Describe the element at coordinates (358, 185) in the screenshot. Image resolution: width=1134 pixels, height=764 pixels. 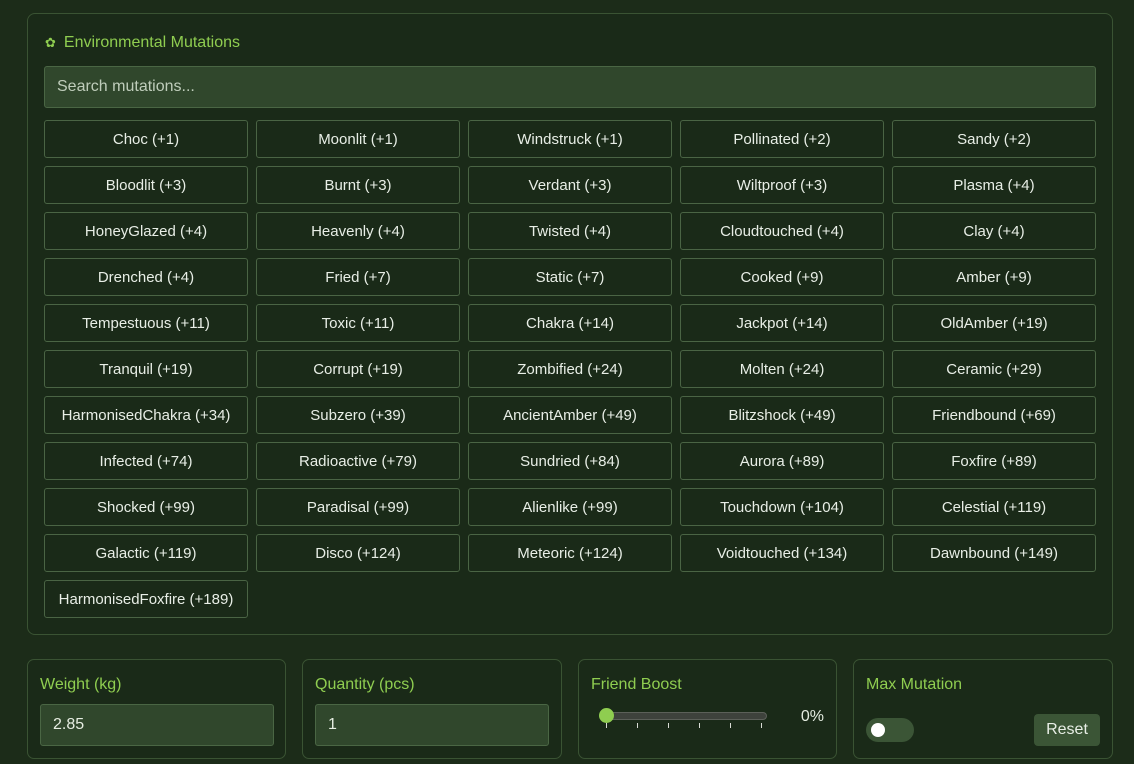
I see `mutation-button: Burnt (+3)` at that location.